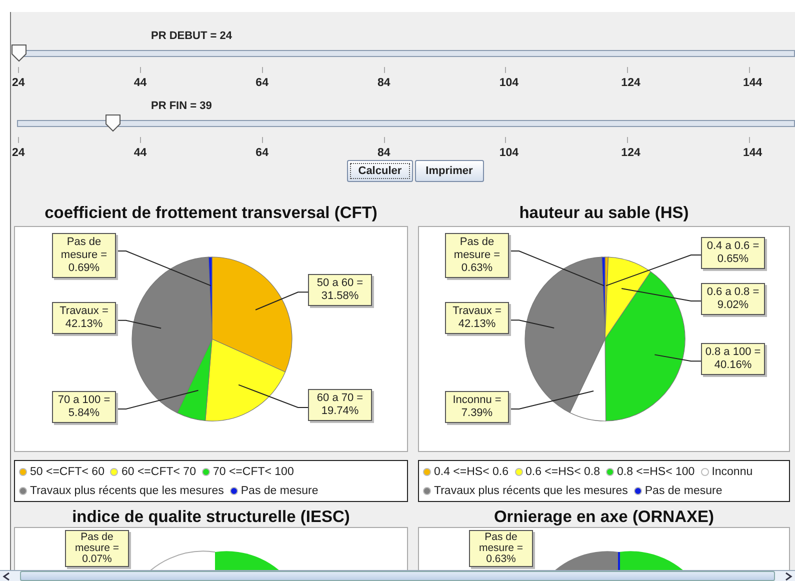  Describe the element at coordinates (84, 255) in the screenshot. I see `data-label: Pas de mesure = 0.69%` at that location.